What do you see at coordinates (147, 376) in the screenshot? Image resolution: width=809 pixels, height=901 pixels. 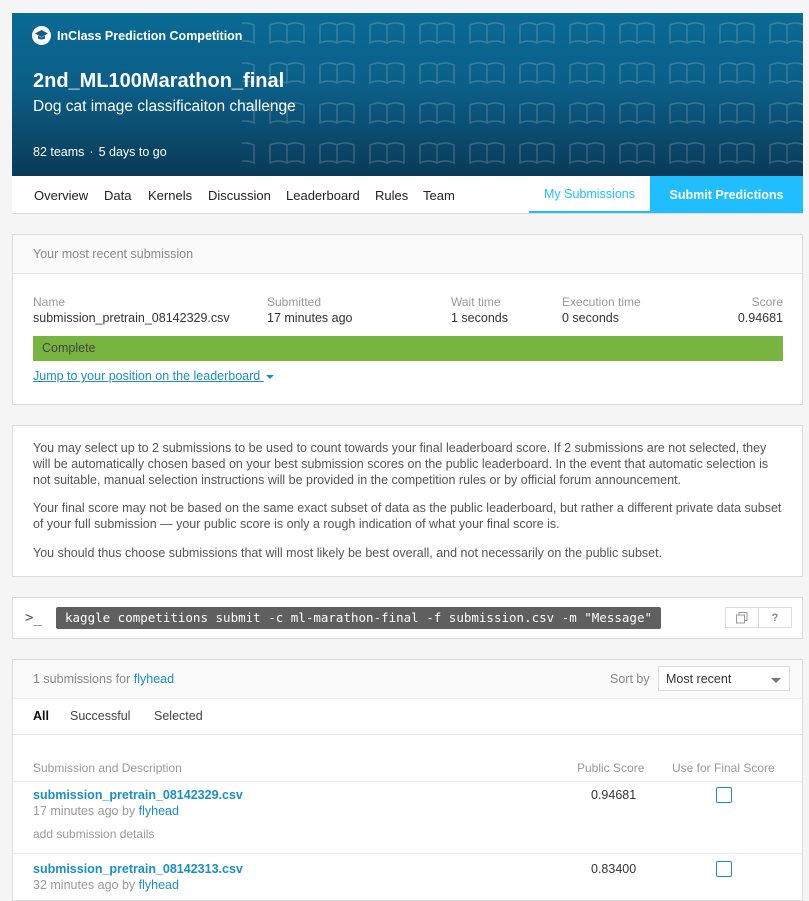 I see `jump-link-label: Jump to your position on the leaderboard` at bounding box center [147, 376].